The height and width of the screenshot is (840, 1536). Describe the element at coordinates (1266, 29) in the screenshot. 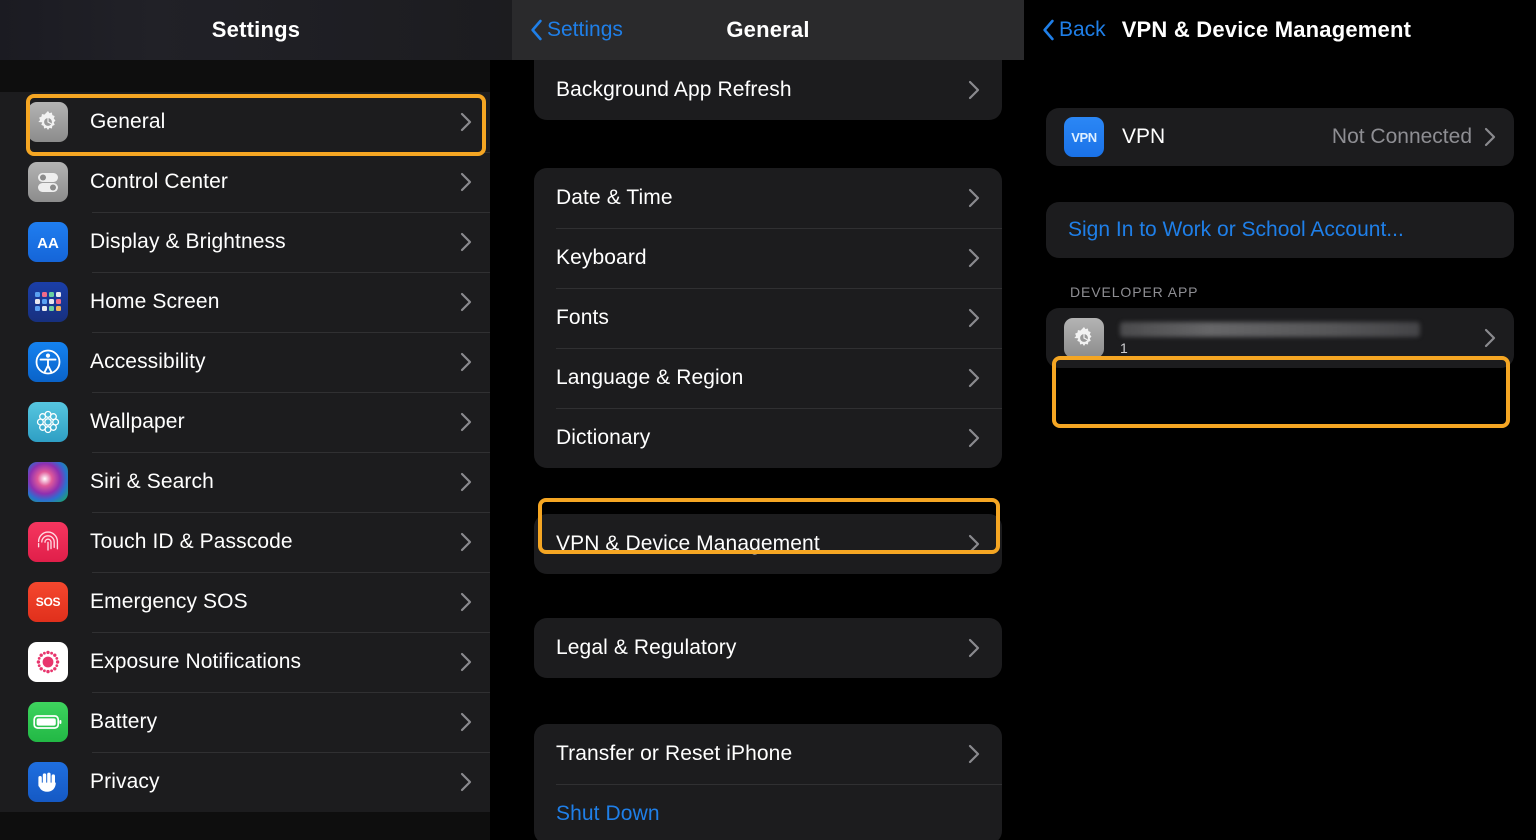

I see `detail-title: VPN & Device Management` at that location.